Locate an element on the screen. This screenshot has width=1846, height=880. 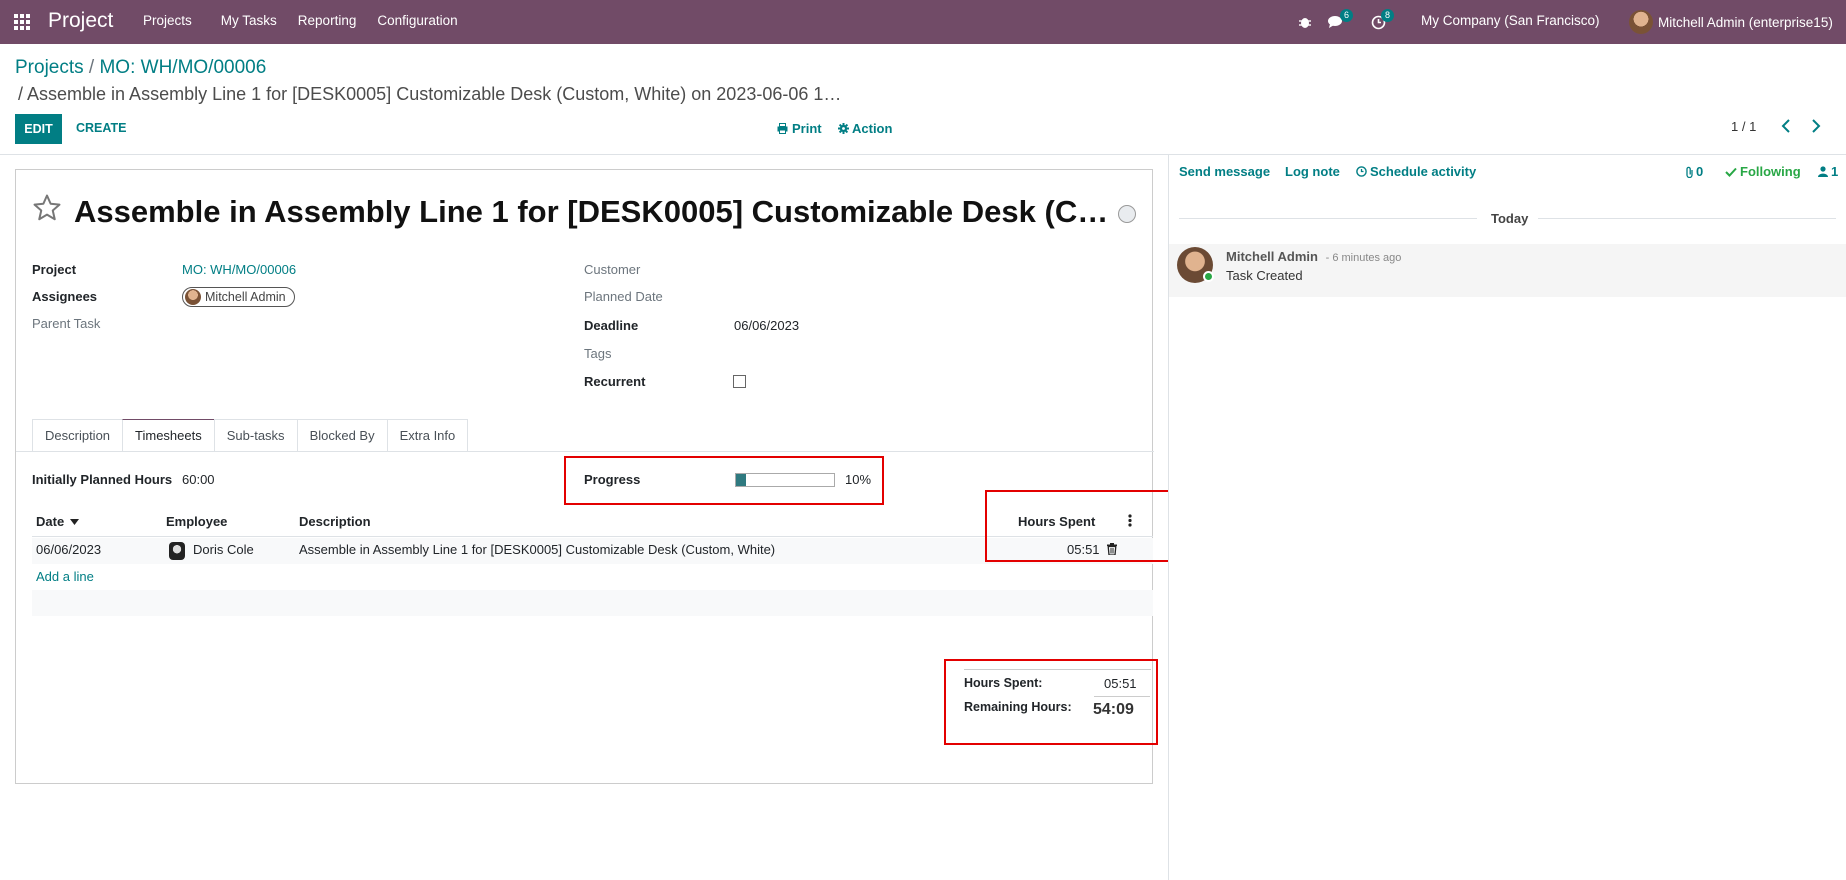
message-header: Mitchell Admin - 6 minutes ago is located at coordinates (1313, 256).